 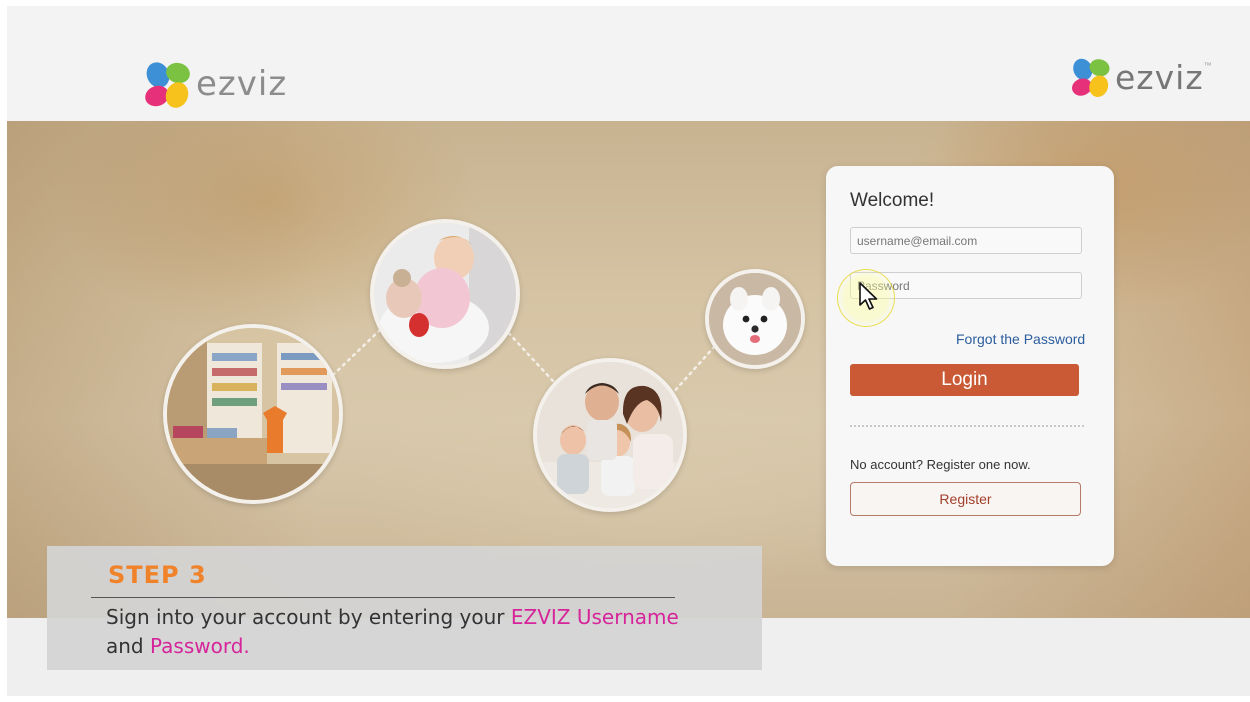 I want to click on no-account-text: No account? Register one now., so click(x=940, y=464).